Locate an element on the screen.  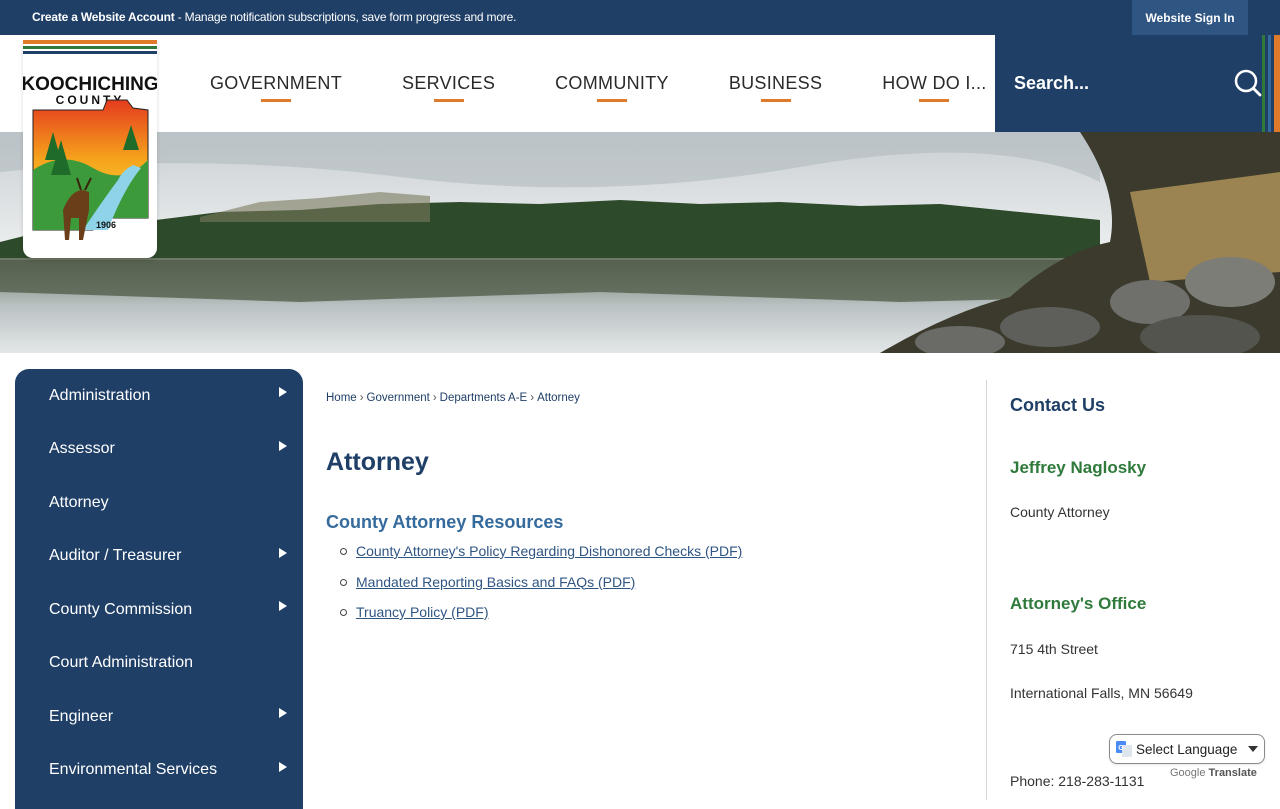
county-logo: KOOCHICHING COUNTY 1906 is located at coordinates (90, 149).